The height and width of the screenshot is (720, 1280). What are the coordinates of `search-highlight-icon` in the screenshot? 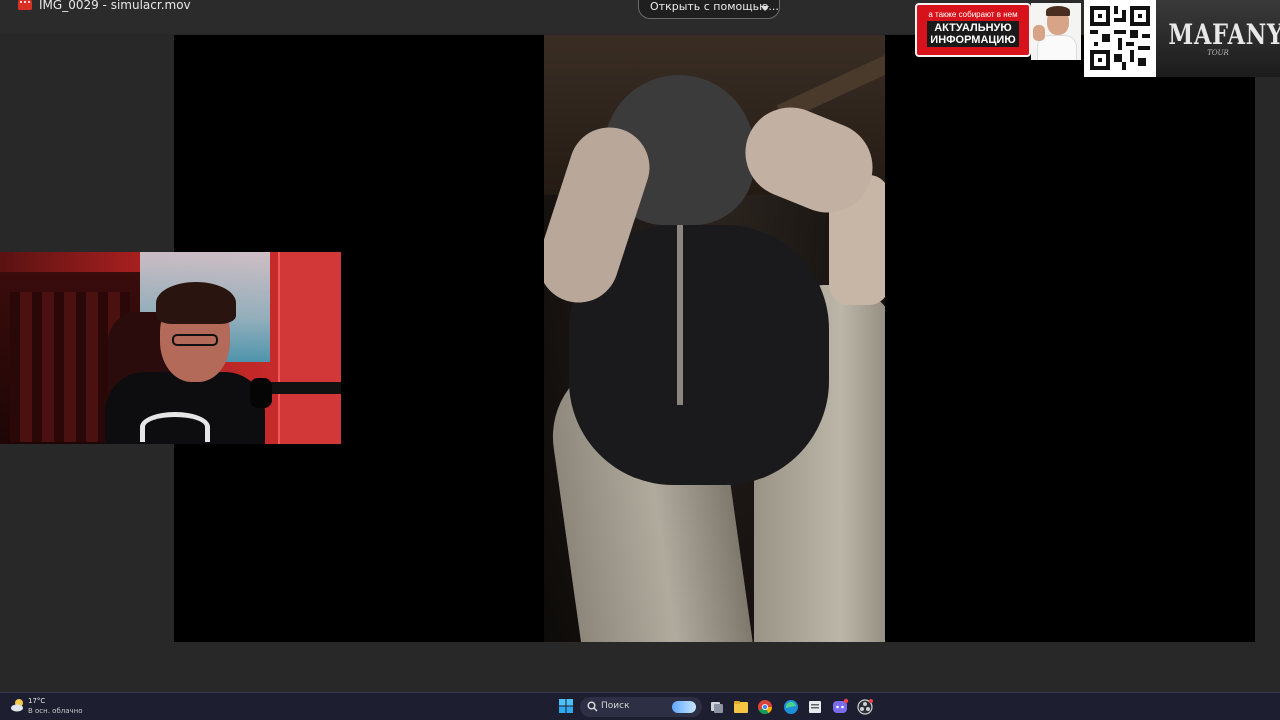 It's located at (684, 707).